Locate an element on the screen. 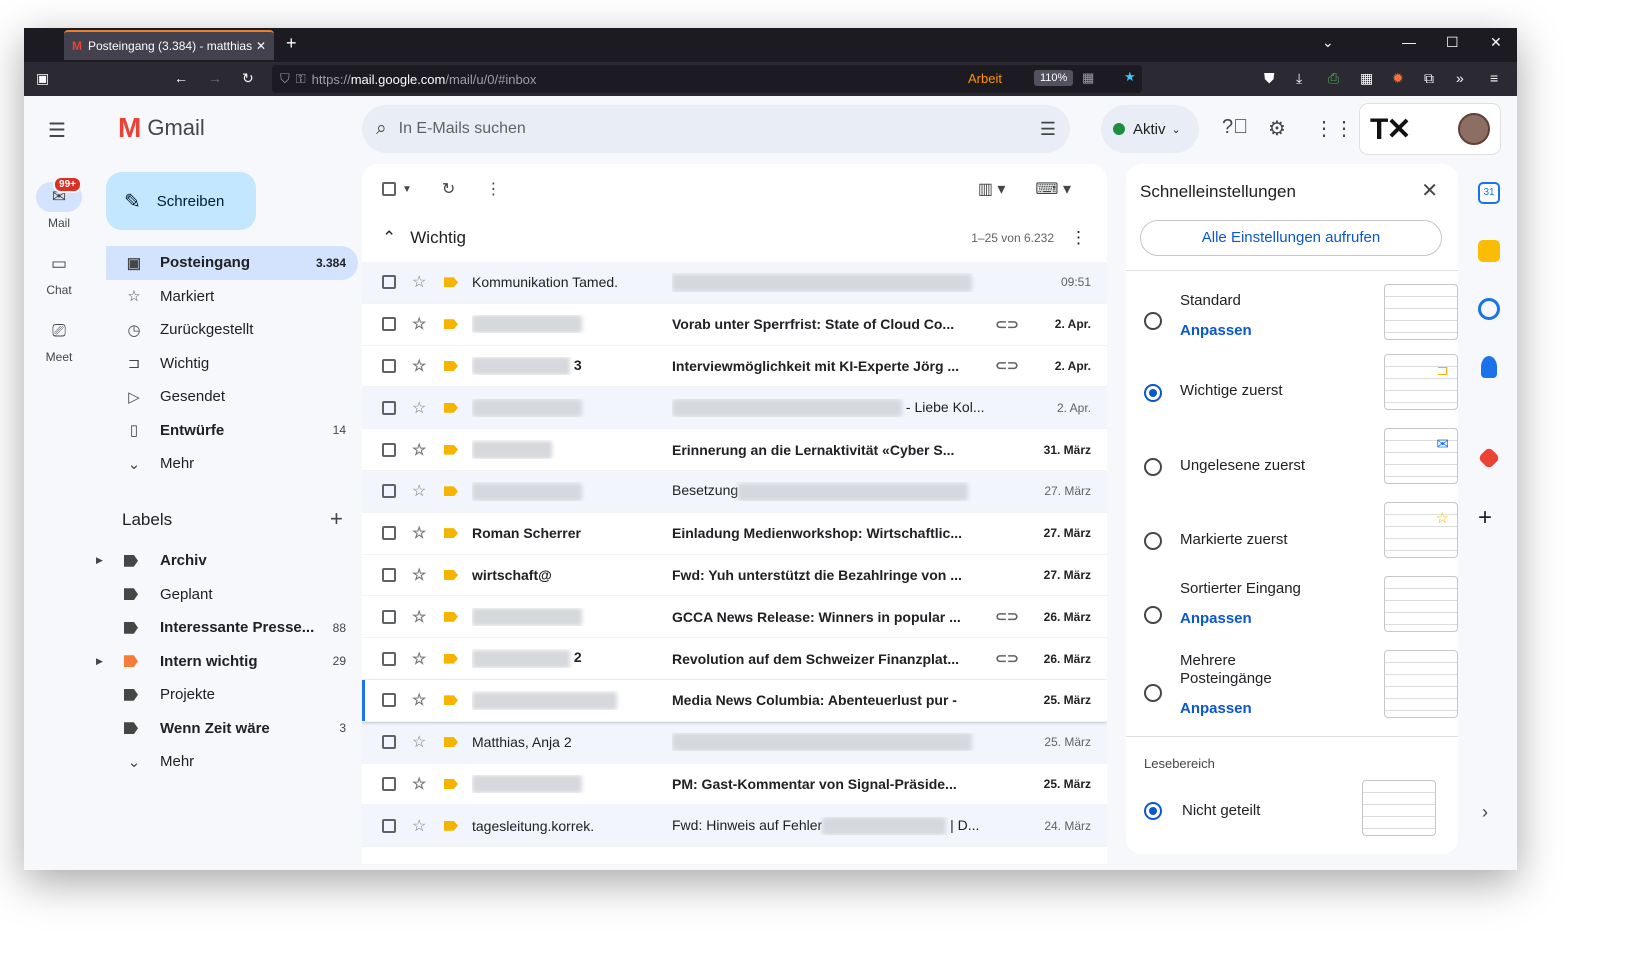 The image size is (1635, 971). sidebar-item-sent: ▷ Gesendet is located at coordinates (232, 397).